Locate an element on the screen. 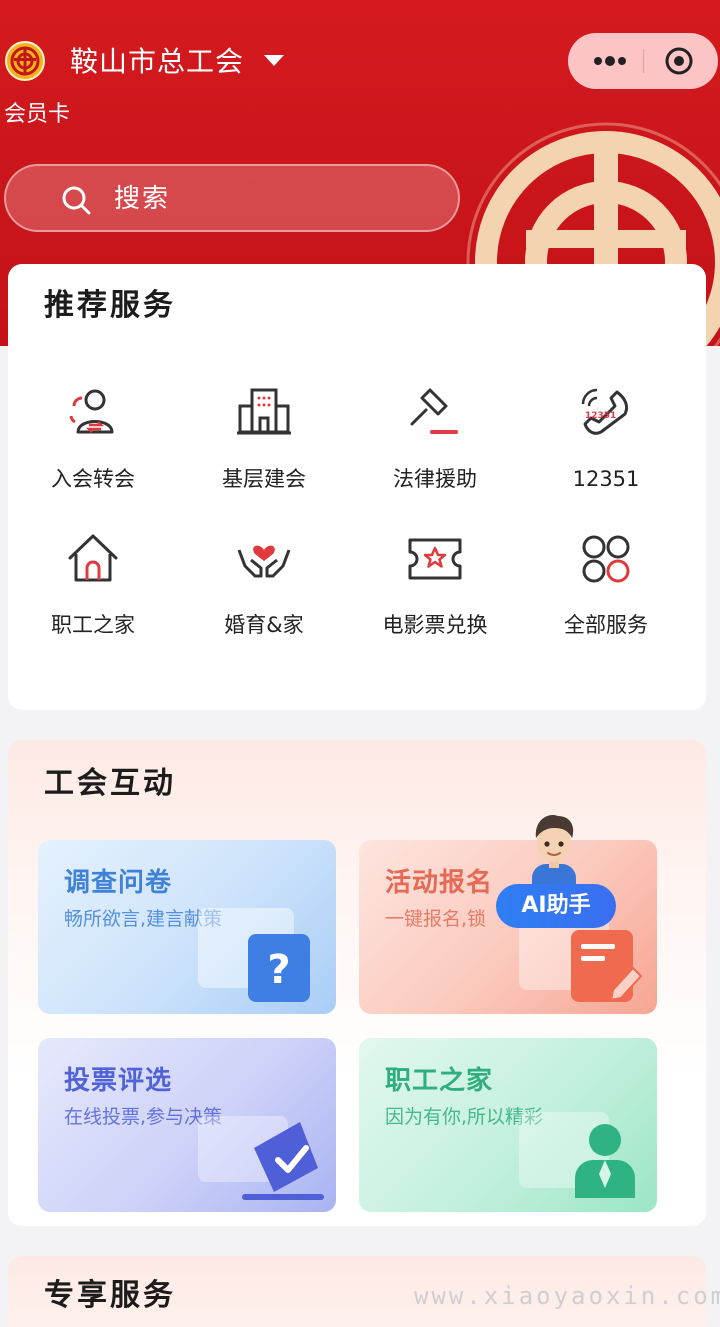 Image resolution: width=720 pixels, height=1327 pixels. tile-survey: 调查问卷 畅所欲言,建言献策 ? is located at coordinates (187, 927).